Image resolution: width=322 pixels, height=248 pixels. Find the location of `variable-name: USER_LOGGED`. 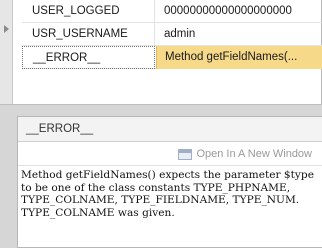

variable-name: USER_LOGGED is located at coordinates (88, 11).